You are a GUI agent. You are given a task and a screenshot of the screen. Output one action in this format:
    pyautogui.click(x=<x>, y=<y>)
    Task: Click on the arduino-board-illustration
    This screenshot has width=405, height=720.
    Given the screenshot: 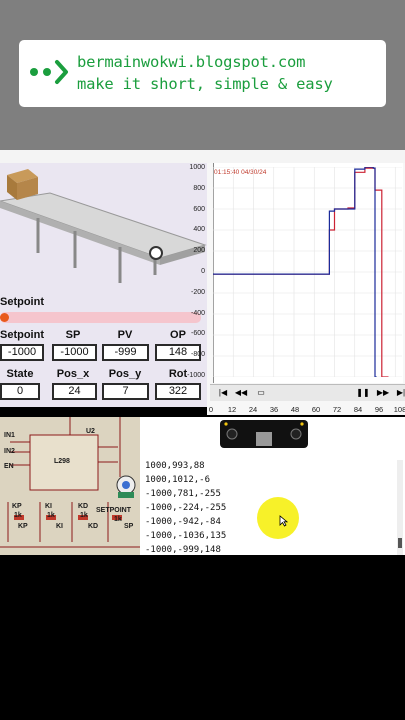 What is the action you would take?
    pyautogui.click(x=264, y=434)
    